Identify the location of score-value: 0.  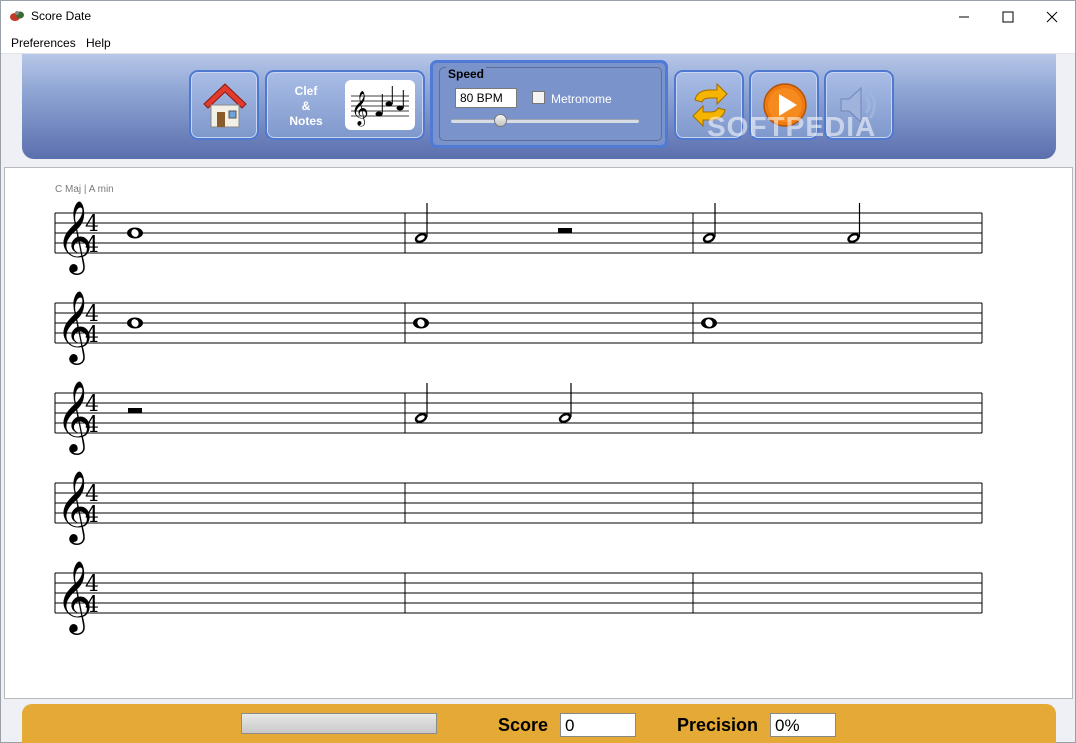
(598, 725).